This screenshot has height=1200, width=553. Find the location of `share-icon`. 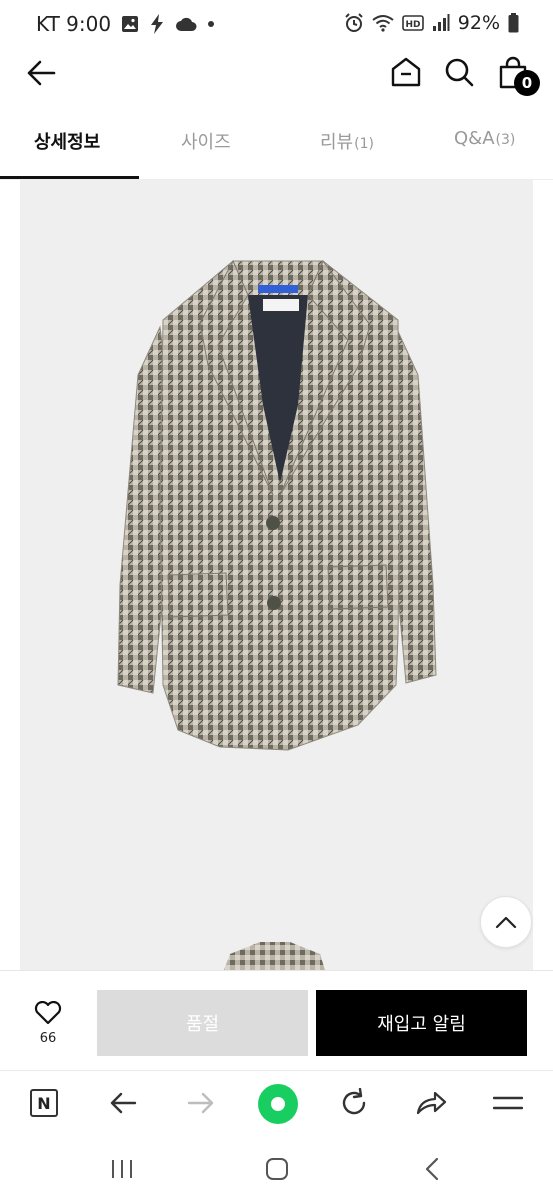

share-icon is located at coordinates (431, 1103).